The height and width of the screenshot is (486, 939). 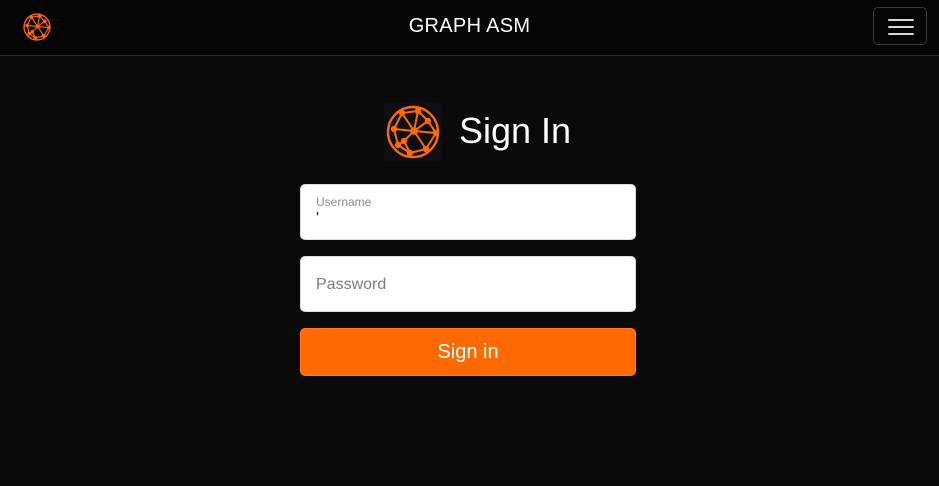 What do you see at coordinates (468, 212) in the screenshot?
I see `username-field: Username '` at bounding box center [468, 212].